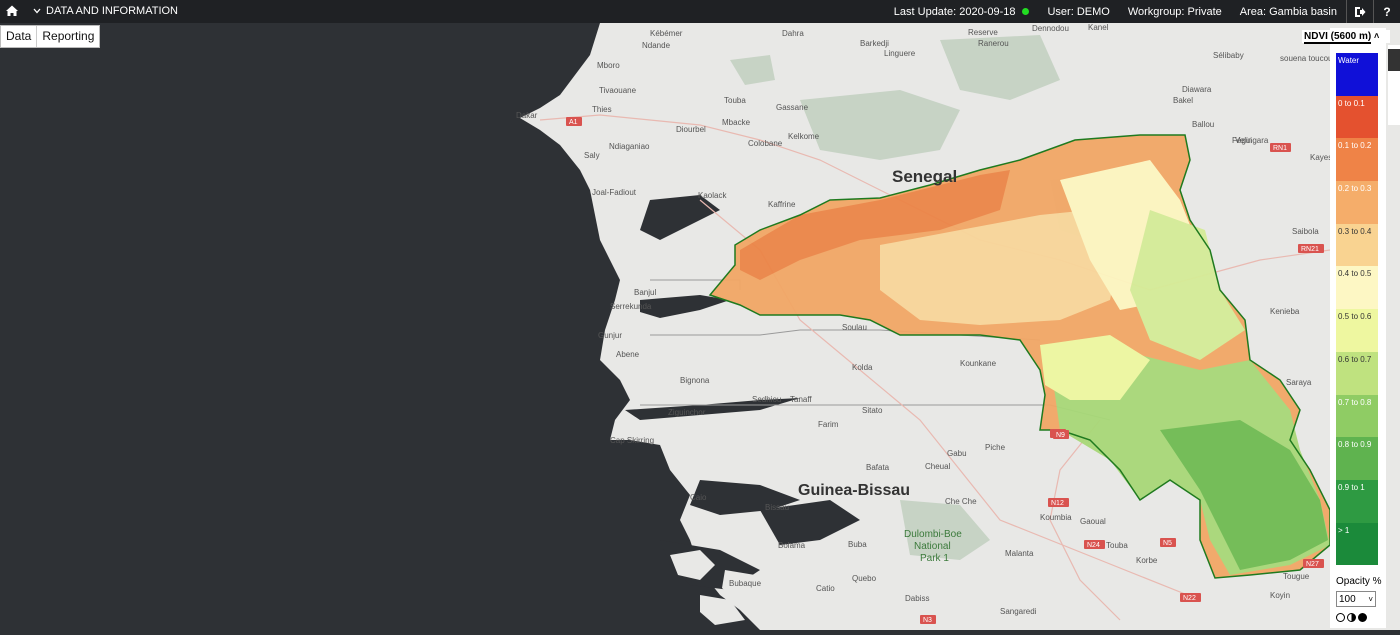 The width and height of the screenshot is (1400, 635). I want to click on place-label: Gunjur, so click(610, 335).